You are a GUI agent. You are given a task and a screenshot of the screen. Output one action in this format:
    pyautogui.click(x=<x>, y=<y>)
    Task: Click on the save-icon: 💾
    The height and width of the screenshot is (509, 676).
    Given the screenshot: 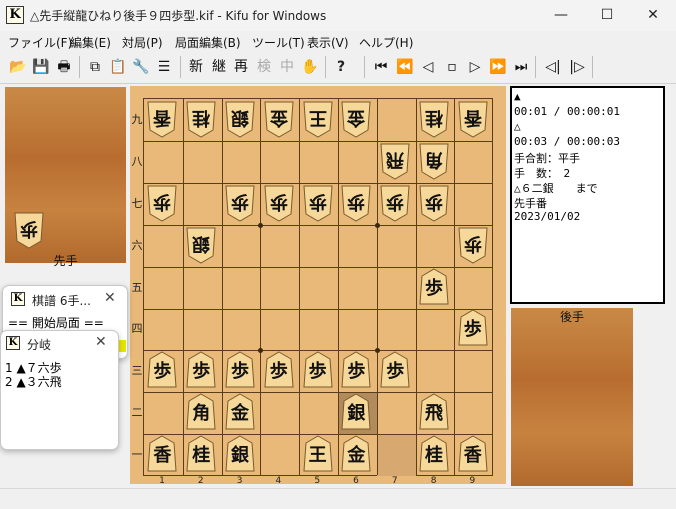 What is the action you would take?
    pyautogui.click(x=41, y=67)
    